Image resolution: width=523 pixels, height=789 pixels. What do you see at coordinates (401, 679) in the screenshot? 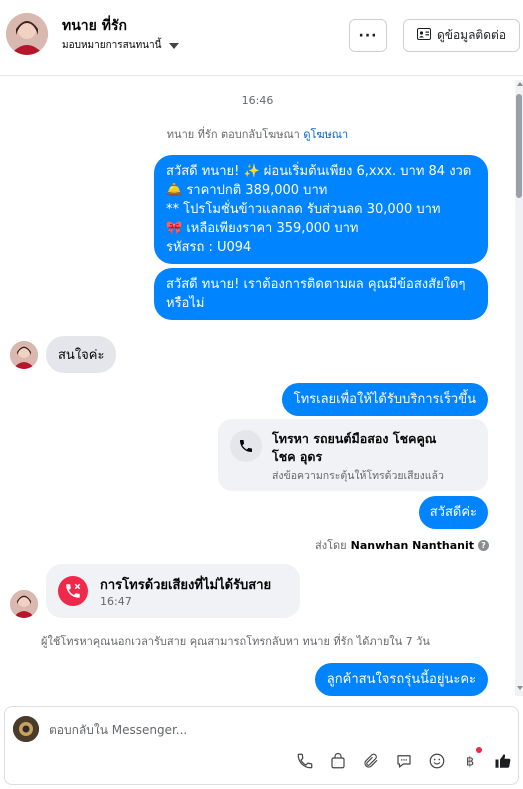
I see `last-message-bubble: ลูกค้าสนใจรถรุ่นนี้อยู่นะคะ` at bounding box center [401, 679].